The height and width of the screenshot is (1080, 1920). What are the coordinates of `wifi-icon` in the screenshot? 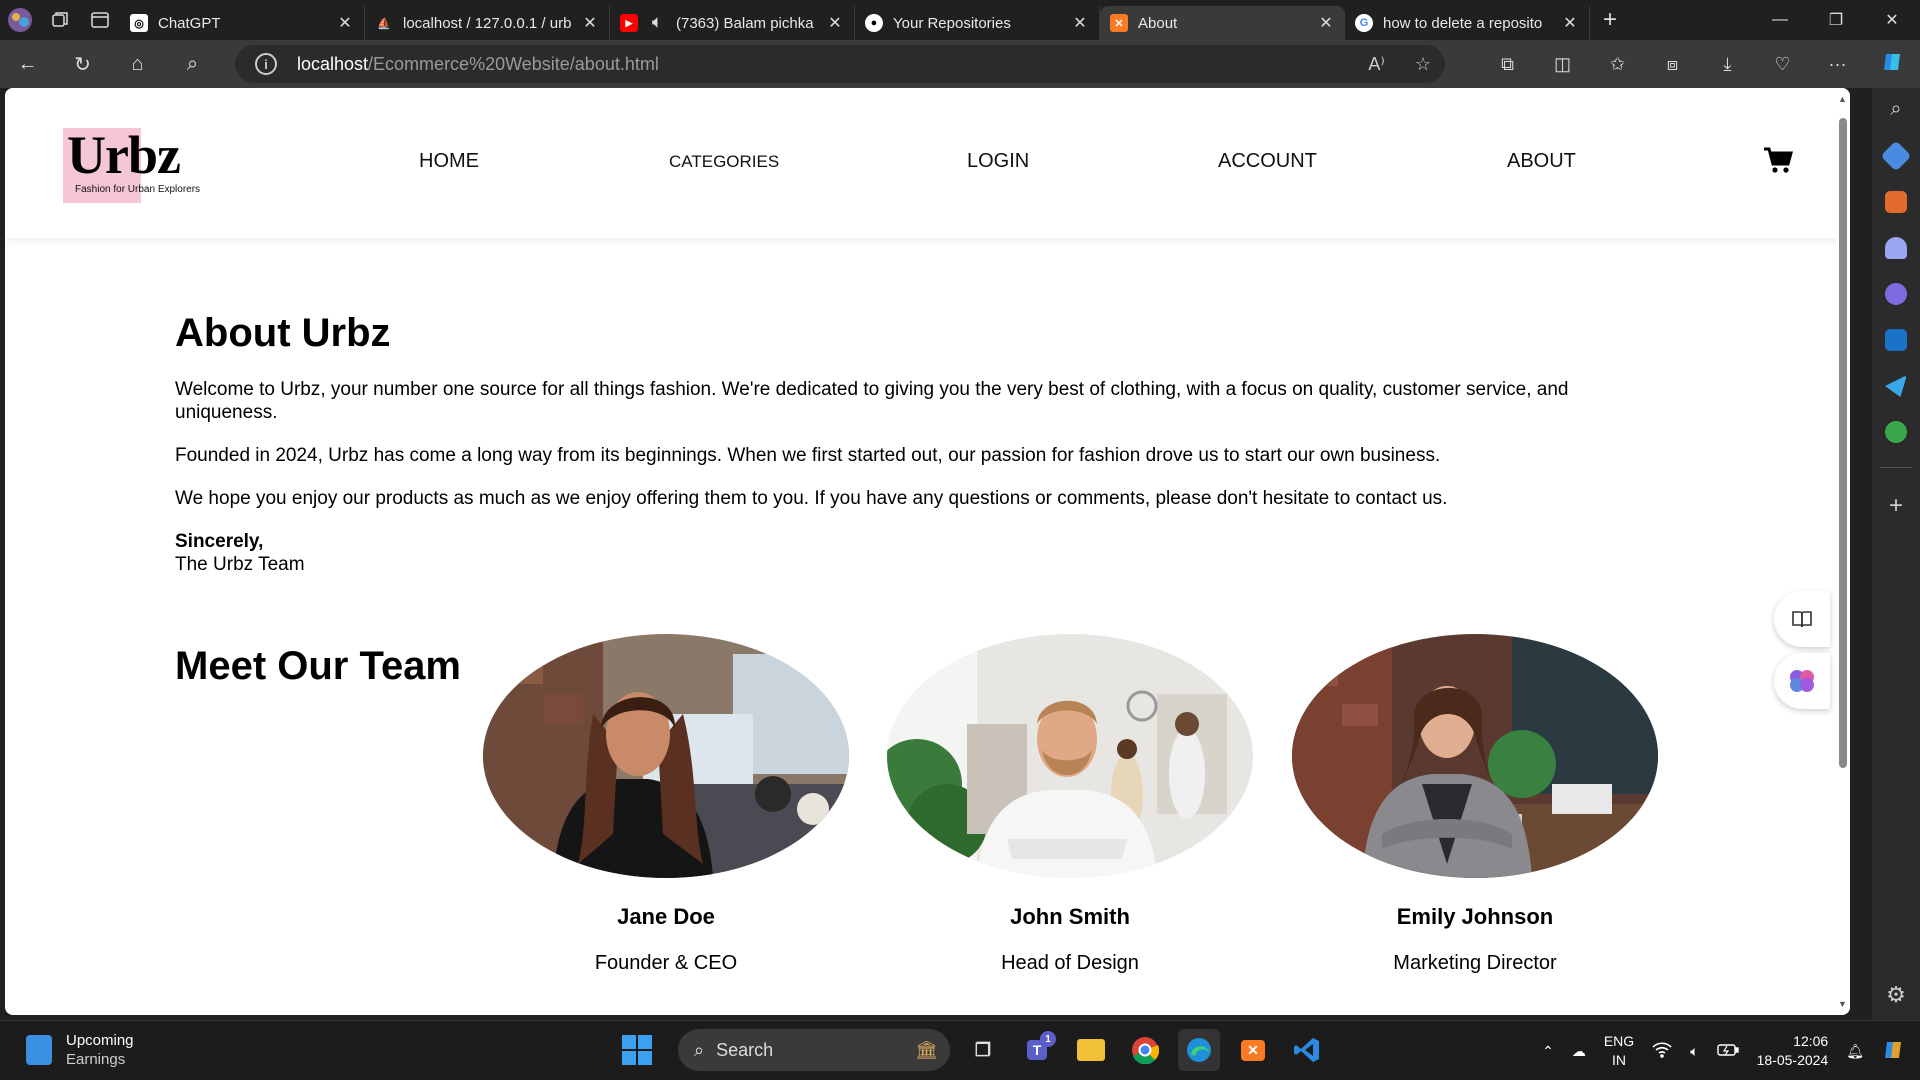 It's located at (1662, 1051).